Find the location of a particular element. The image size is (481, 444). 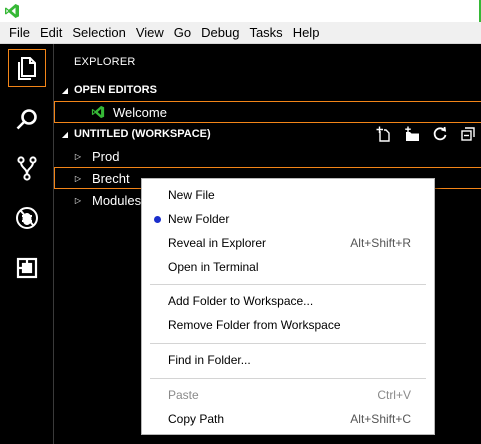

folder-label: Modules is located at coordinates (117, 200).